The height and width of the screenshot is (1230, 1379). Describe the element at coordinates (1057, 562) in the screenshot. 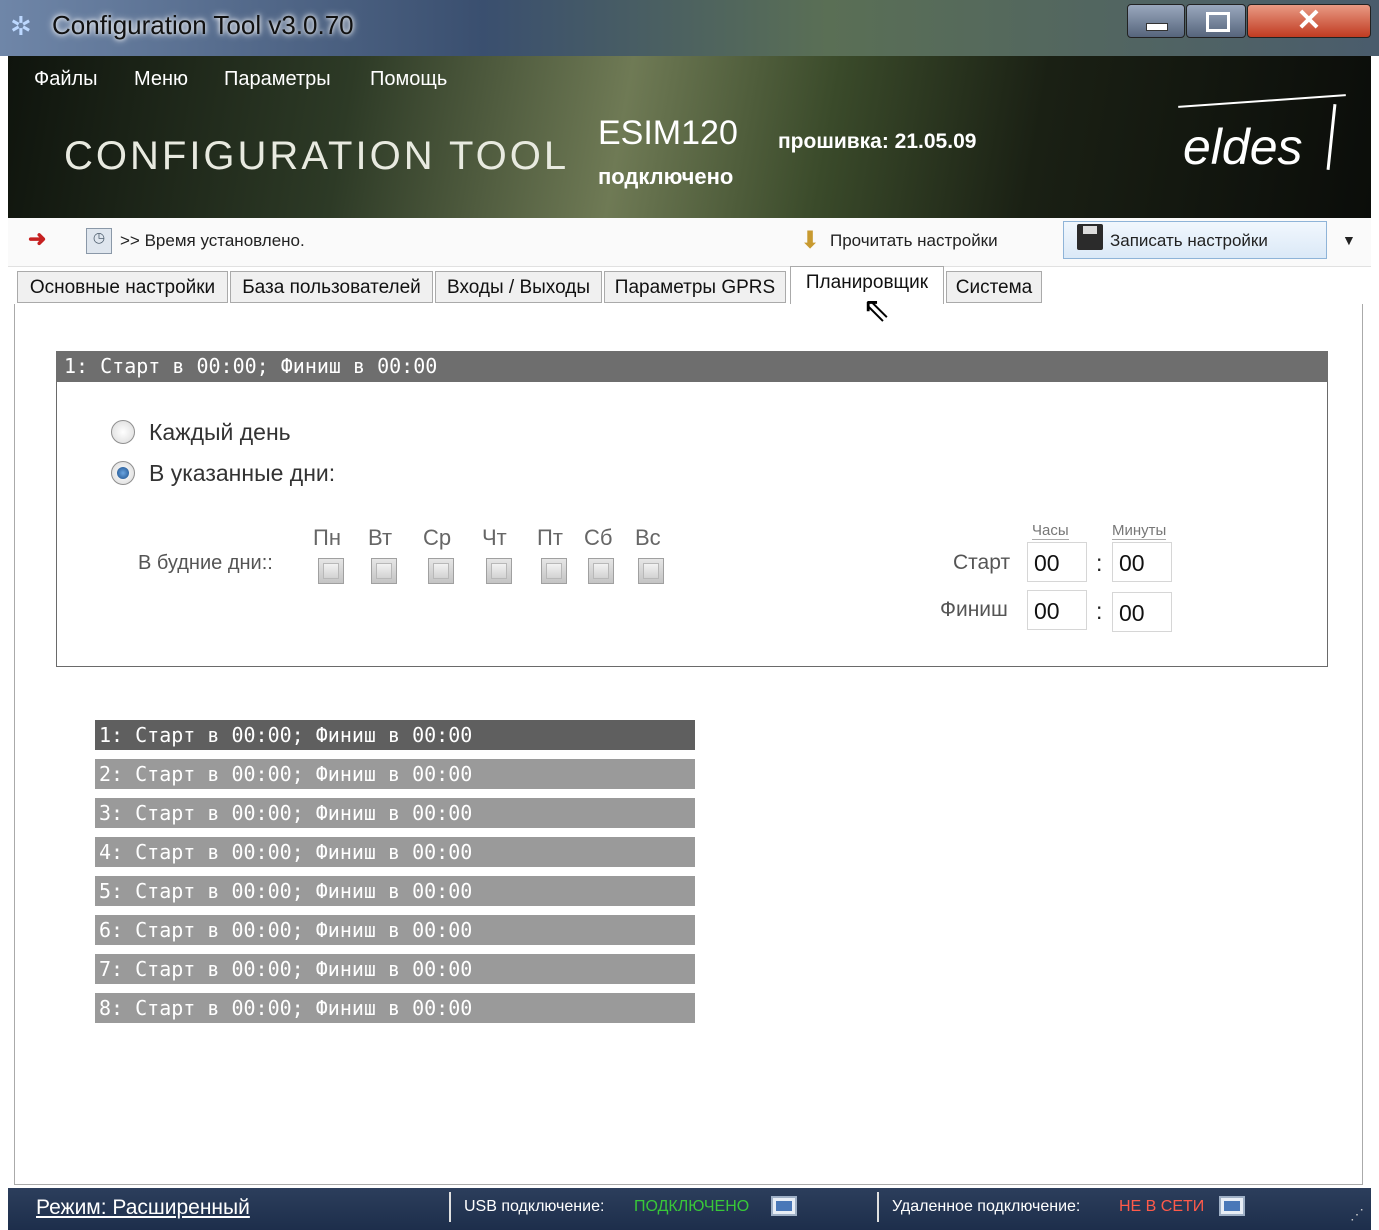

I see `start-hours-input: 00` at that location.